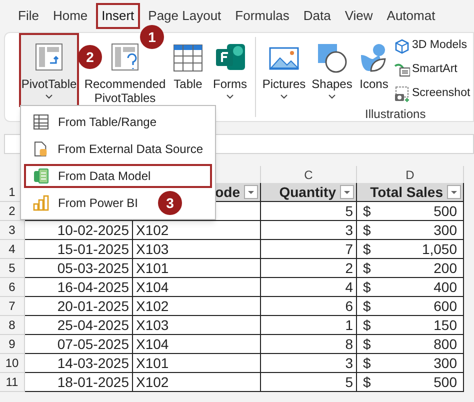 The width and height of the screenshot is (474, 402). Describe the element at coordinates (79, 287) in the screenshot. I see `table-cell: 16-04-2025` at that location.